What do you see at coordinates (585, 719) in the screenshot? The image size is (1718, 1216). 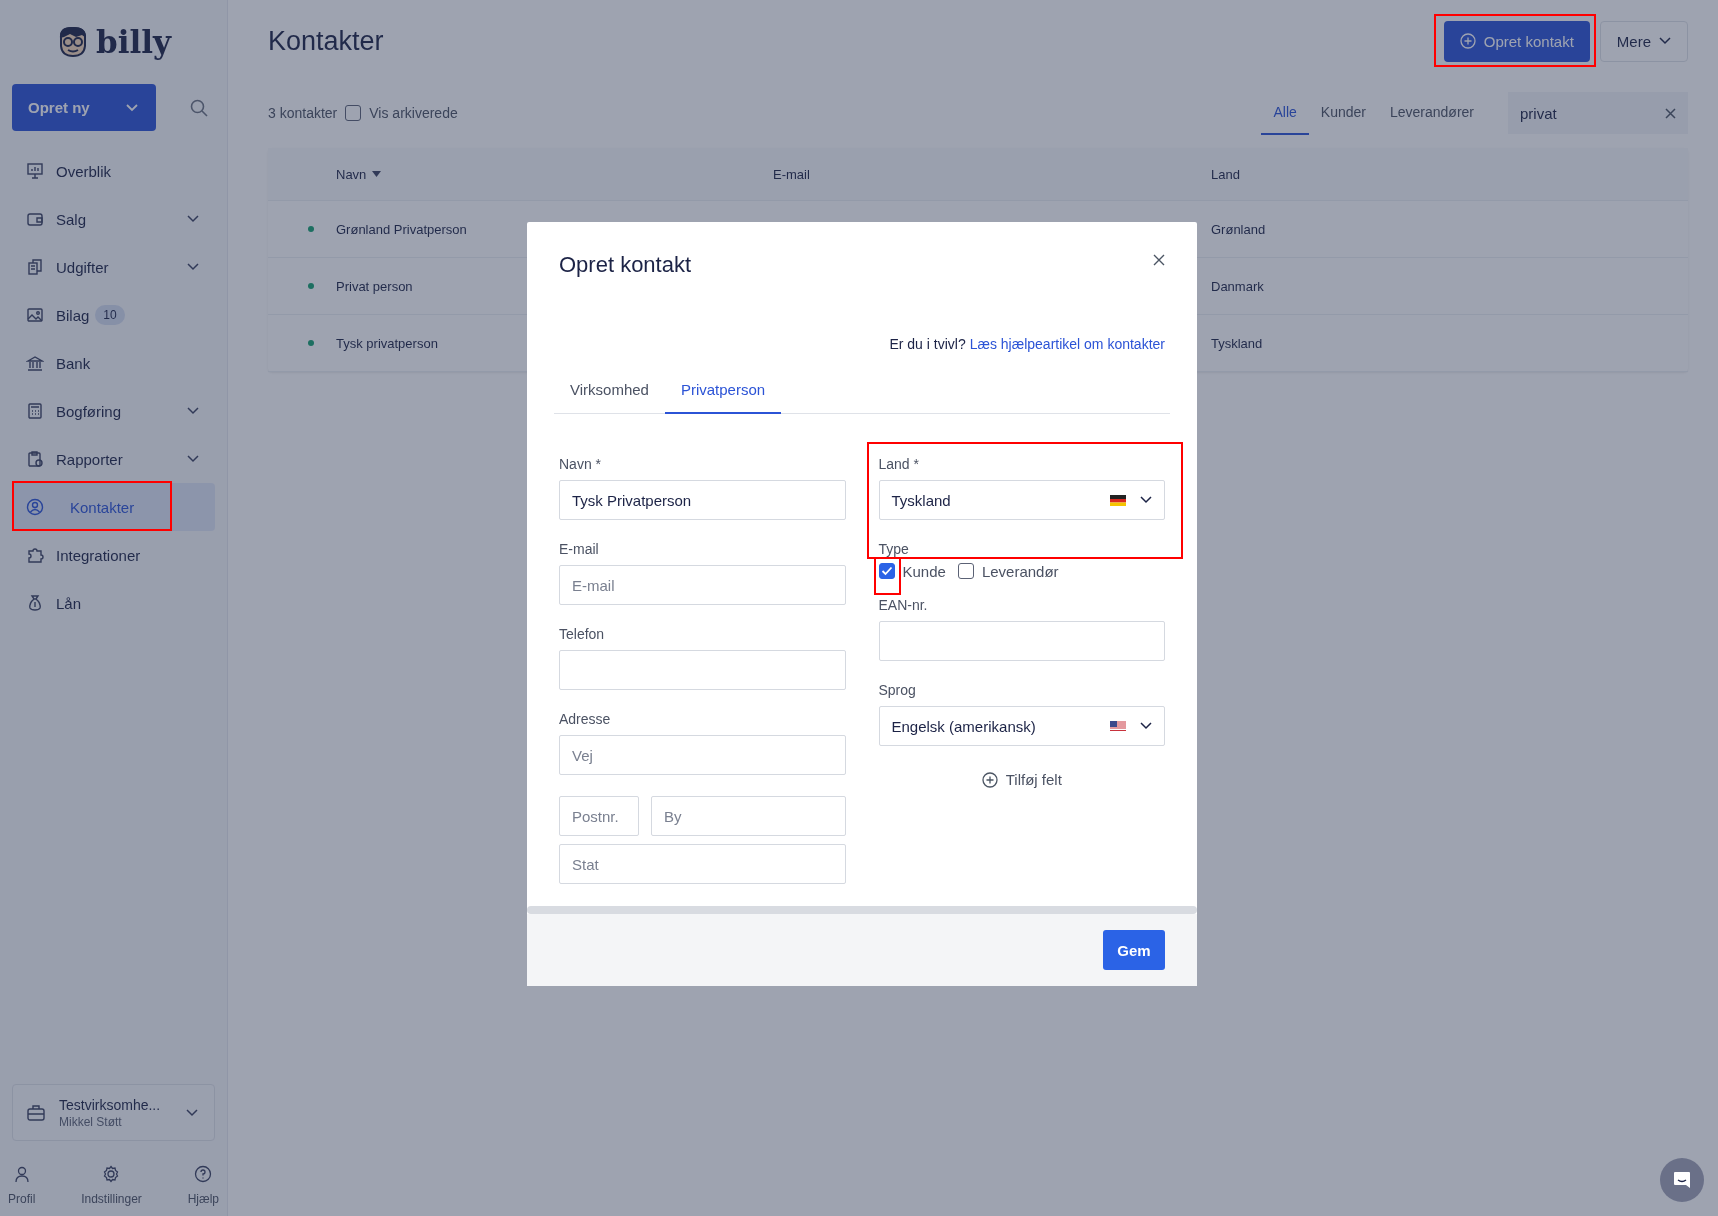 I see `field-label: Adresse` at bounding box center [585, 719].